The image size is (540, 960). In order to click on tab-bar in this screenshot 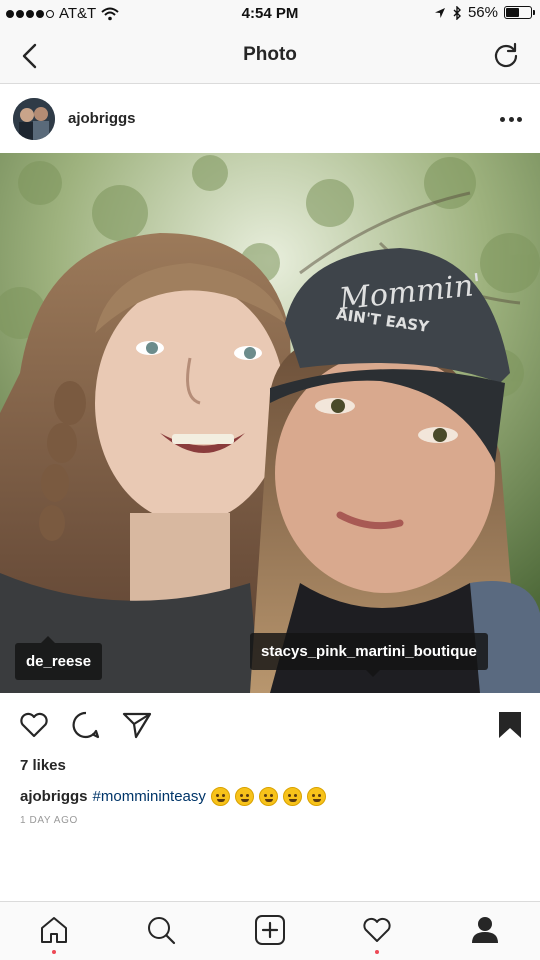, I will do `click(270, 930)`.